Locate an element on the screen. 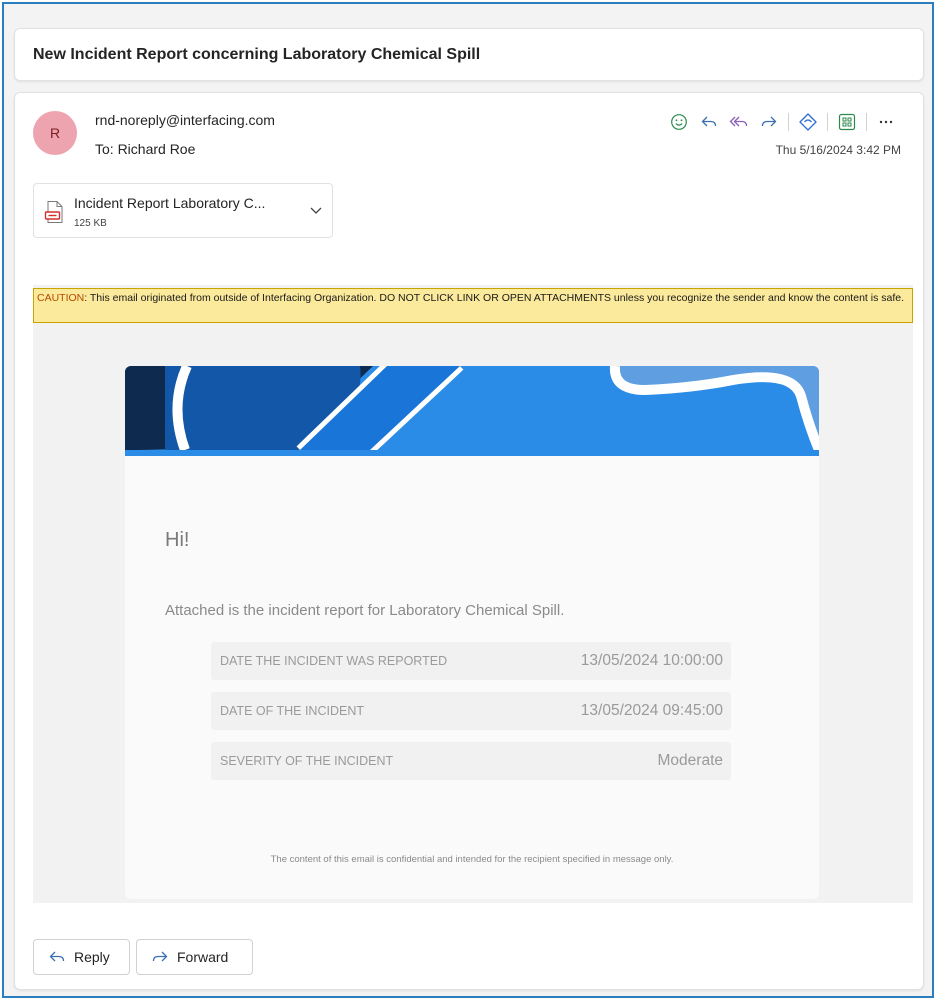 Image resolution: width=936 pixels, height=1000 pixels. more-icon is located at coordinates (886, 122).